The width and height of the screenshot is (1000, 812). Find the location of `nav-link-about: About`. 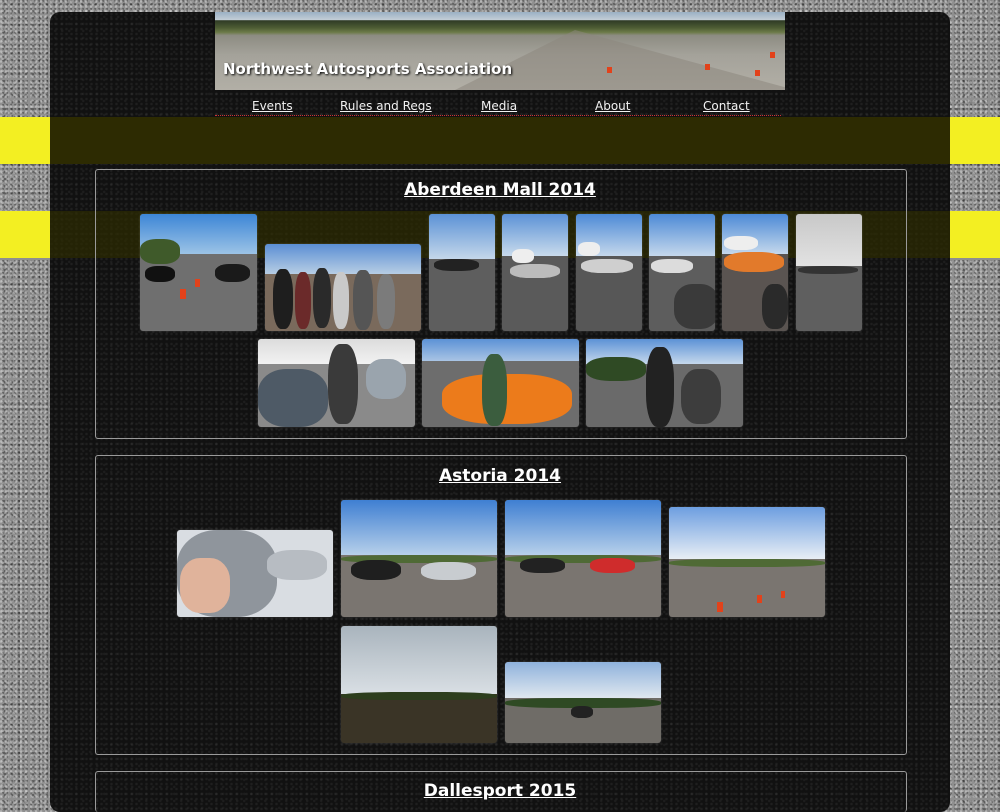

nav-link-about: About is located at coordinates (612, 106).